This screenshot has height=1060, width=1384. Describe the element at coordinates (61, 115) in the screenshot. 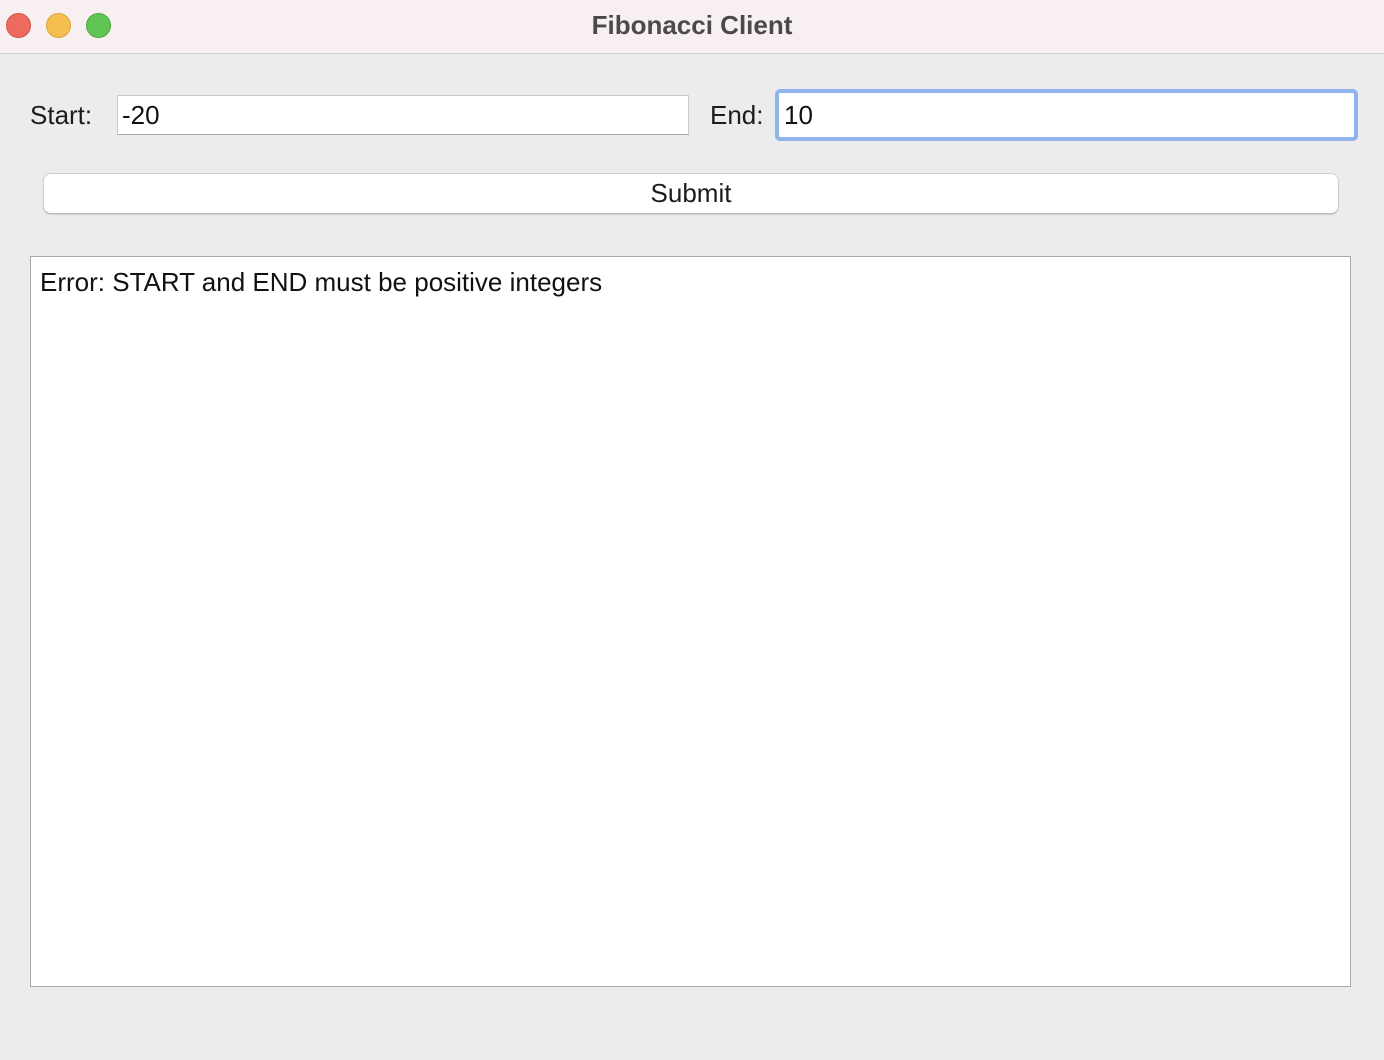

I see `start-label: Start:` at that location.